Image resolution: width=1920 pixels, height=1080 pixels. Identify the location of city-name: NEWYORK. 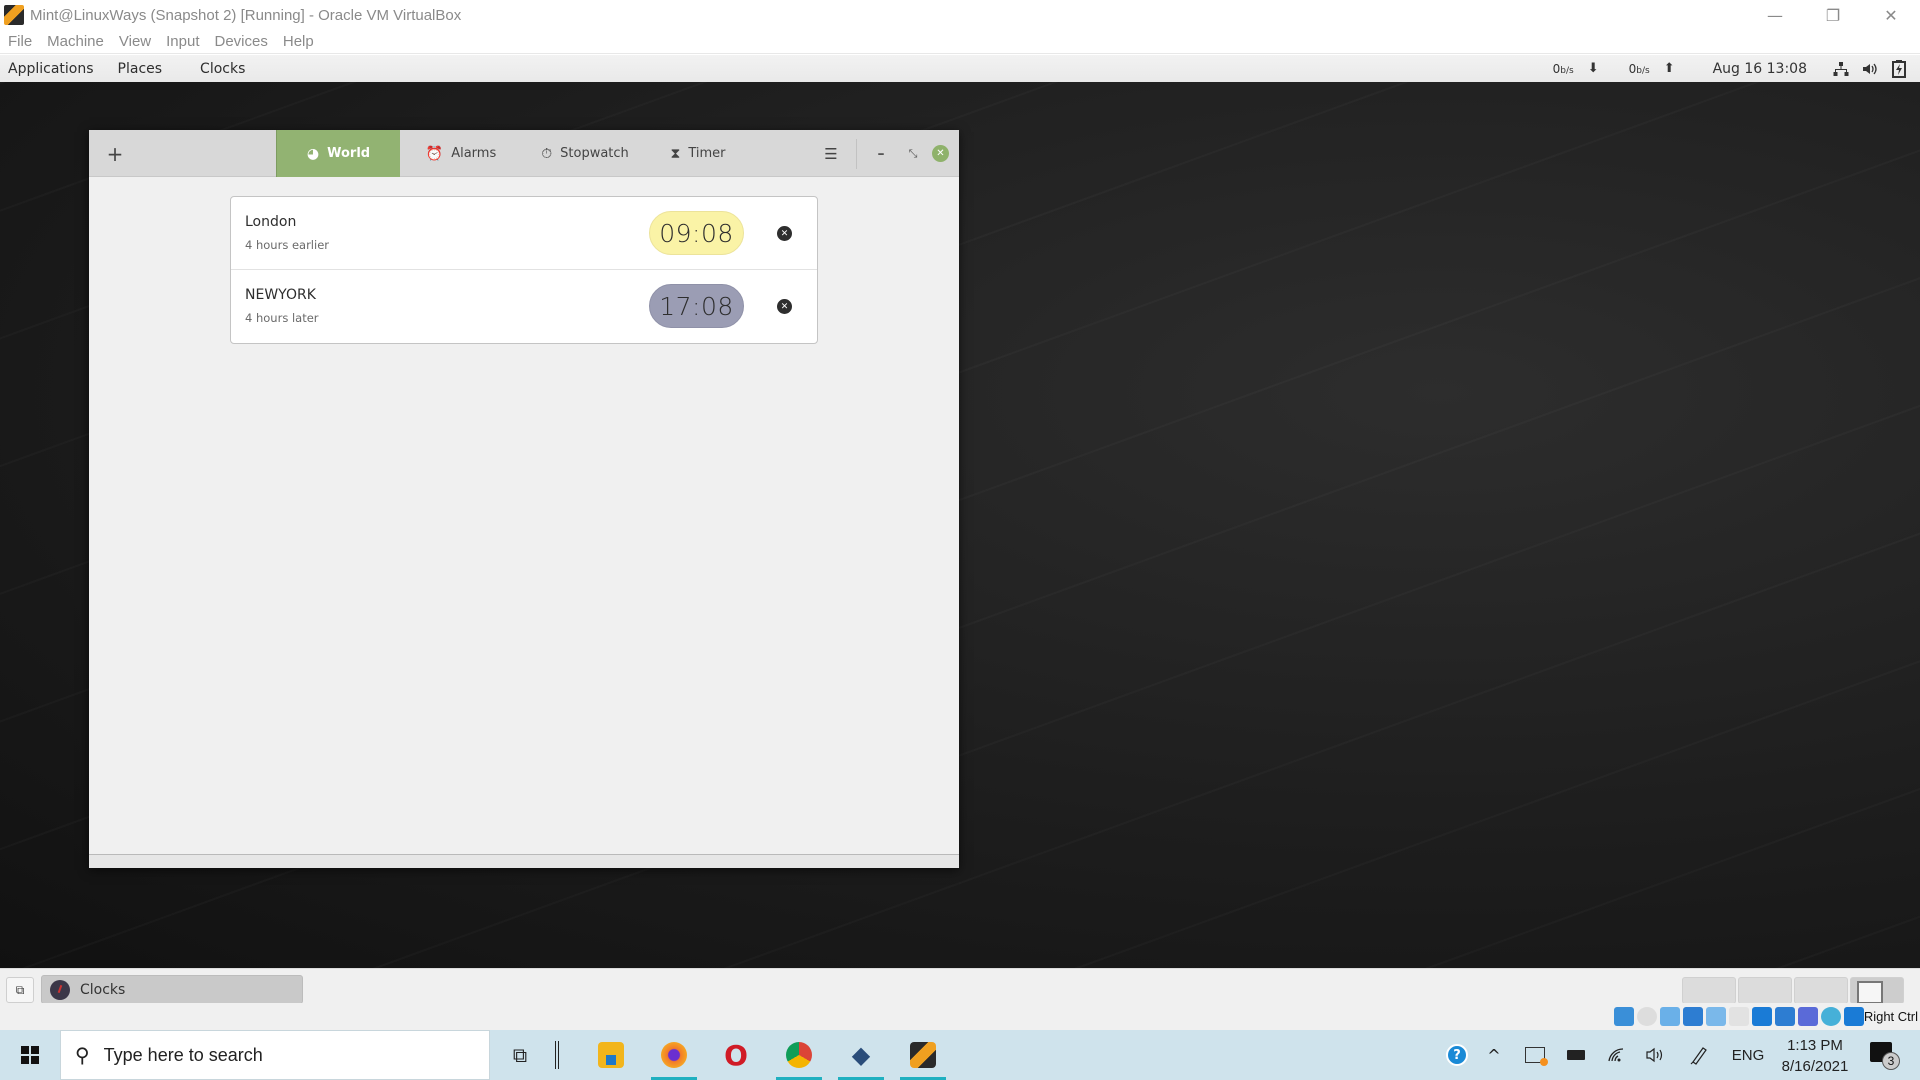
(280, 295).